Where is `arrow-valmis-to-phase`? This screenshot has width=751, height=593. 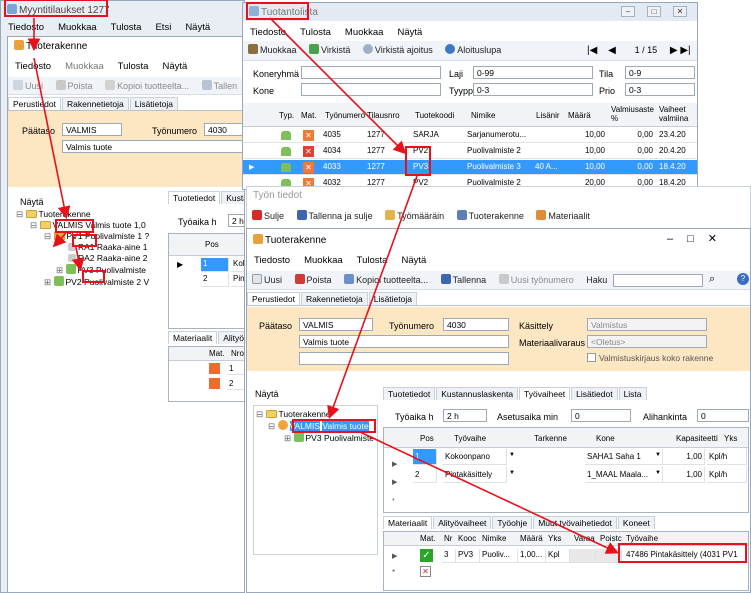 arrow-valmis-to-phase is located at coordinates (489, 492).